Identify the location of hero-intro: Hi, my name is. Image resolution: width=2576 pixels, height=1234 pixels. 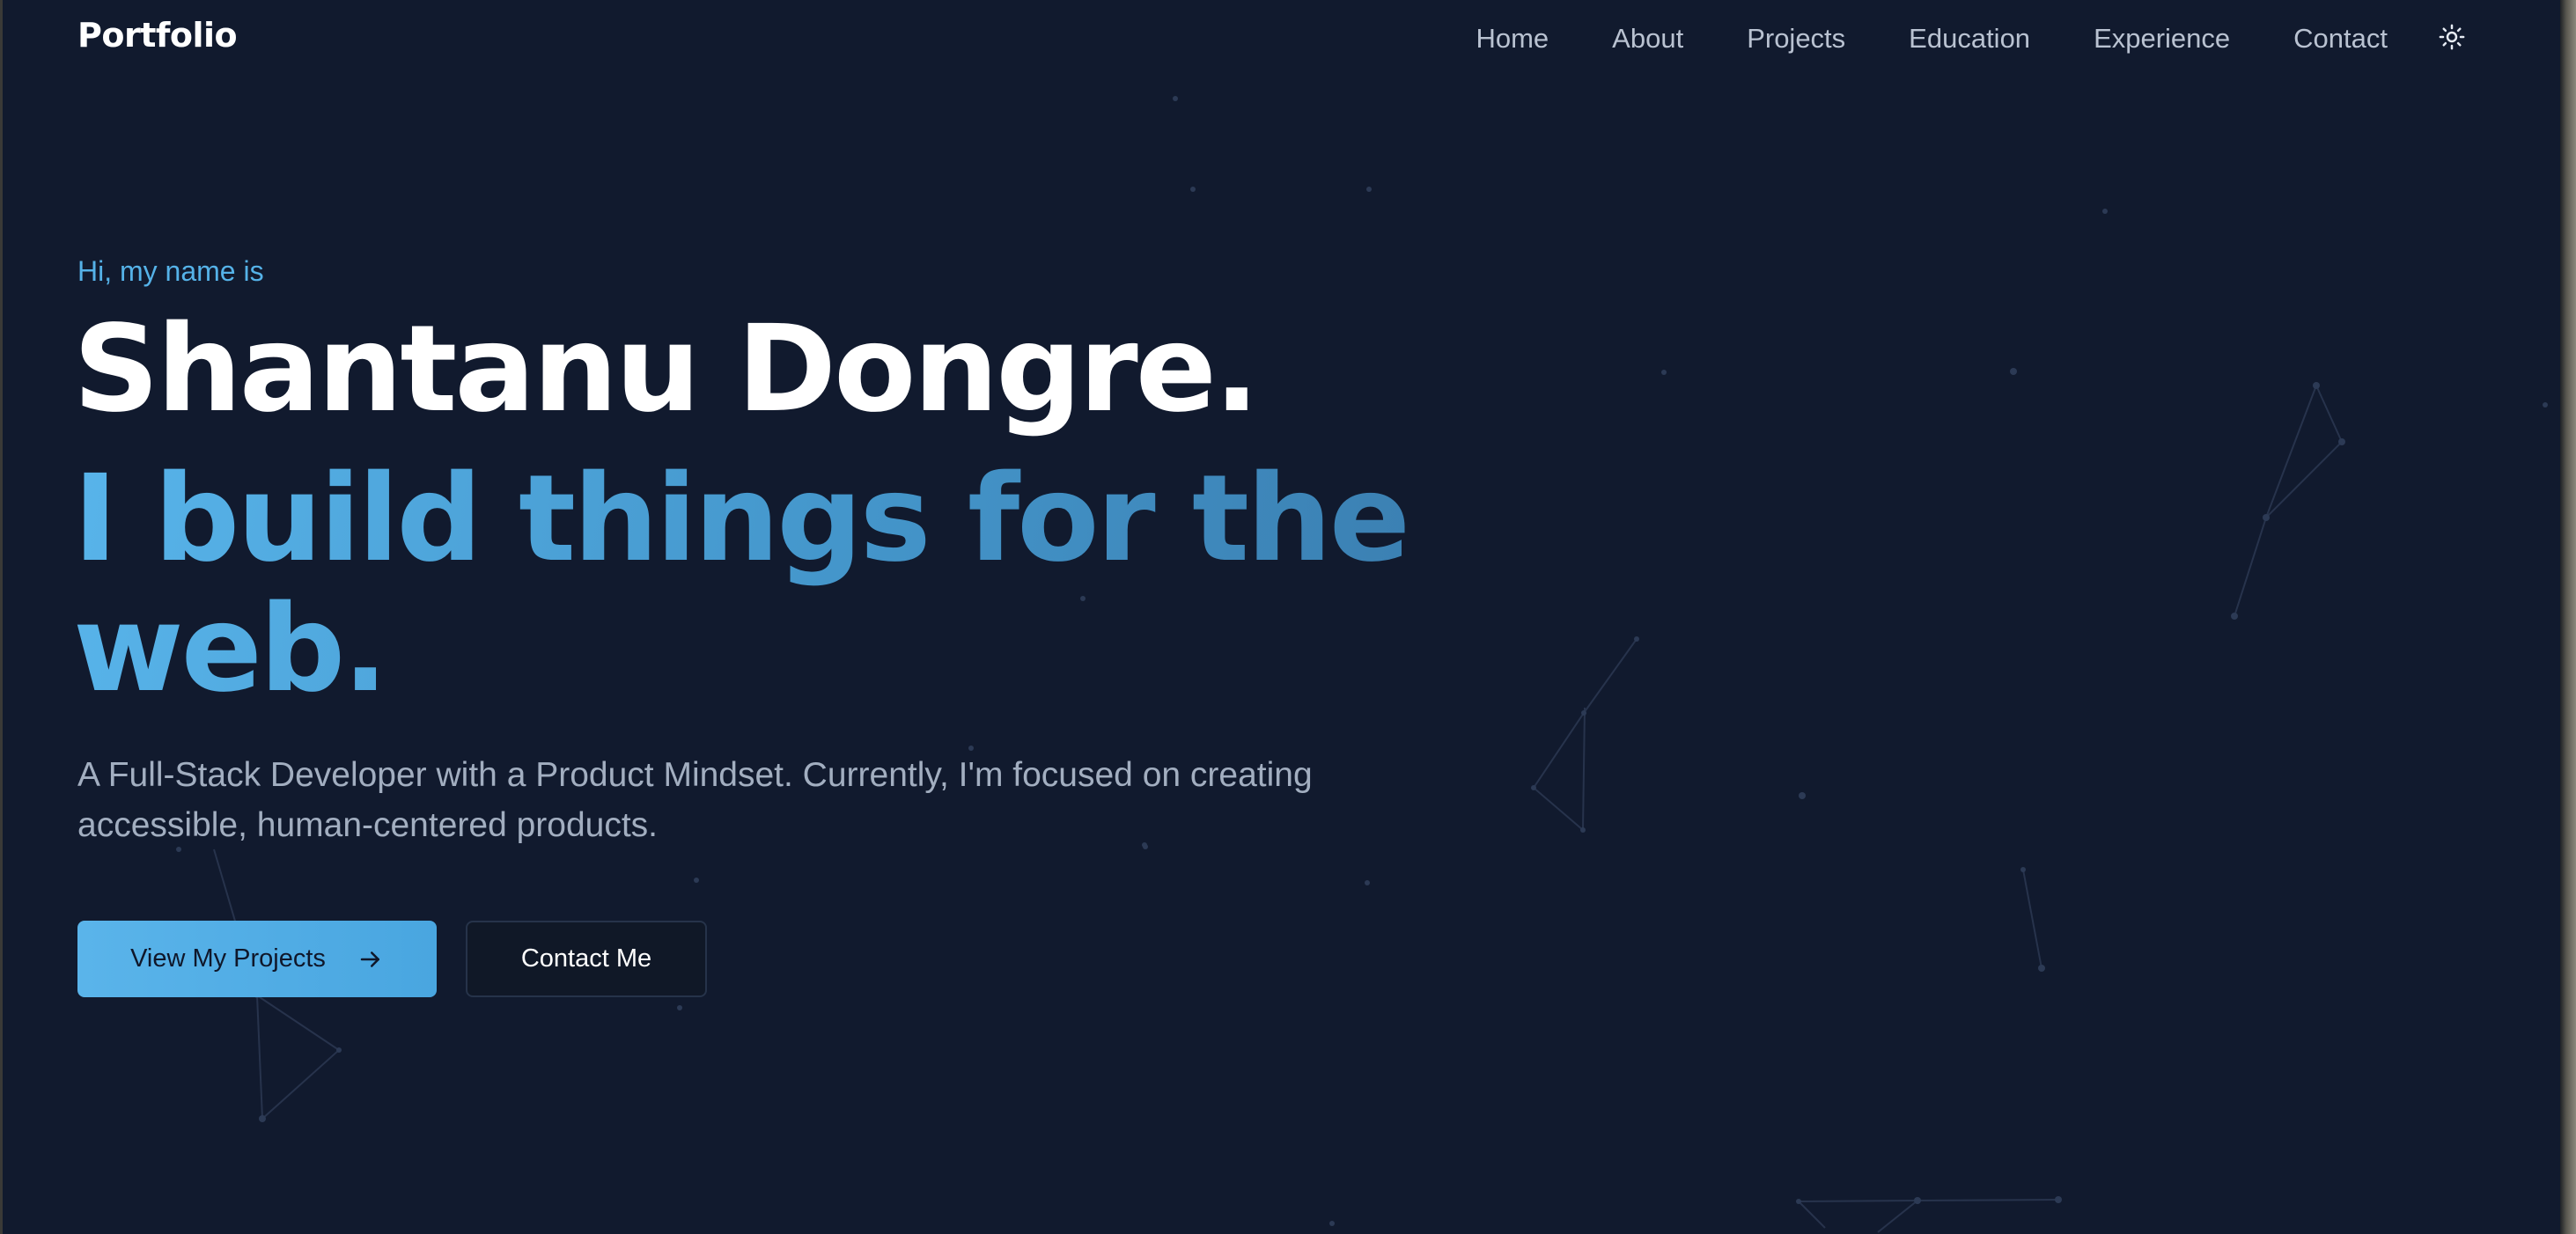
(170, 271).